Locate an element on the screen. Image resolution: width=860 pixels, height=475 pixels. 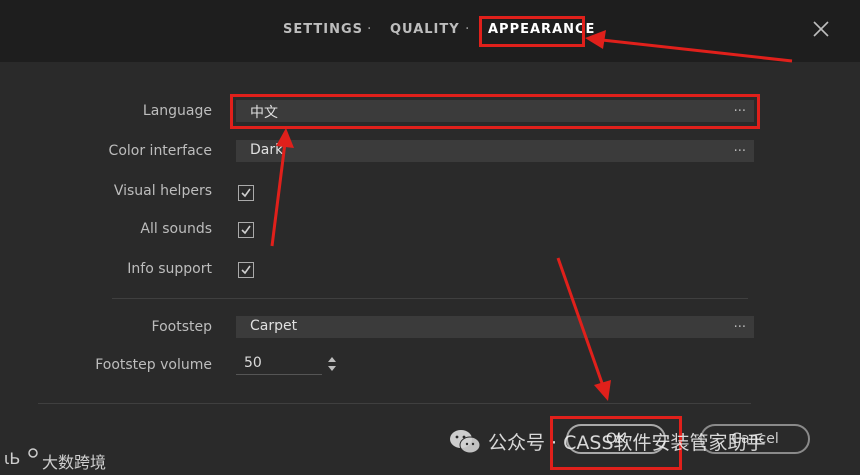
annotation-box-language is located at coordinates (495, 111).